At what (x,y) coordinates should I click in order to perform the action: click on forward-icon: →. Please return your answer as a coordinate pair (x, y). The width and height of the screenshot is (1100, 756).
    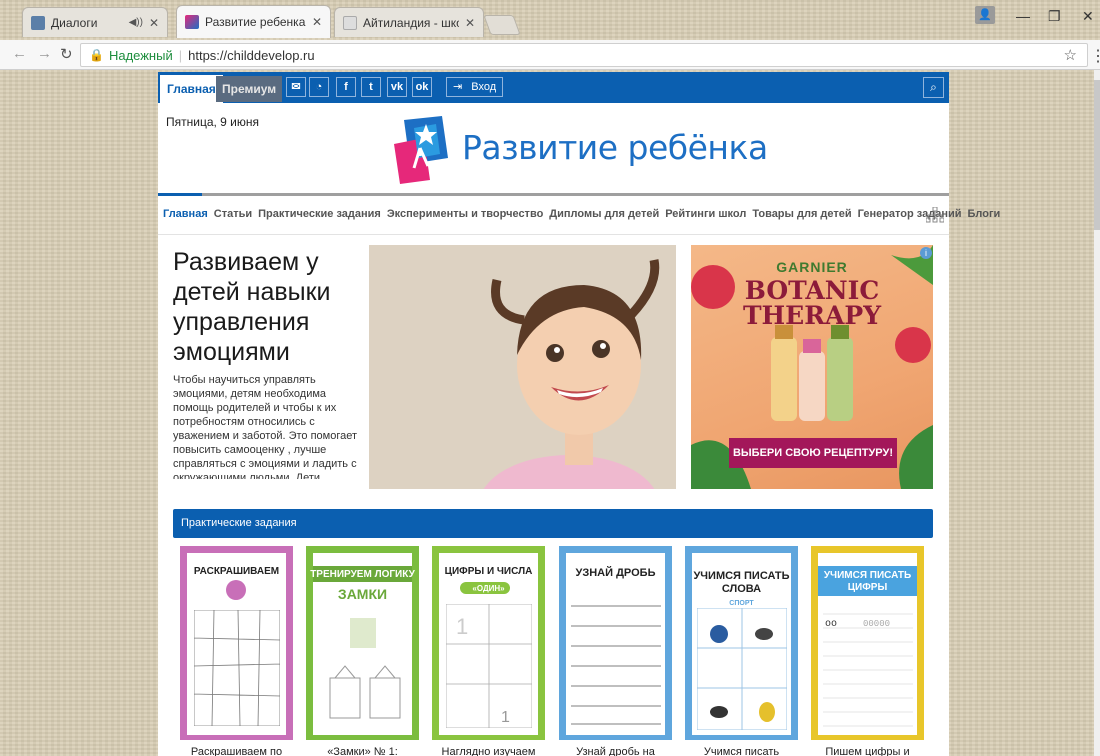
    Looking at the image, I should click on (44, 53).